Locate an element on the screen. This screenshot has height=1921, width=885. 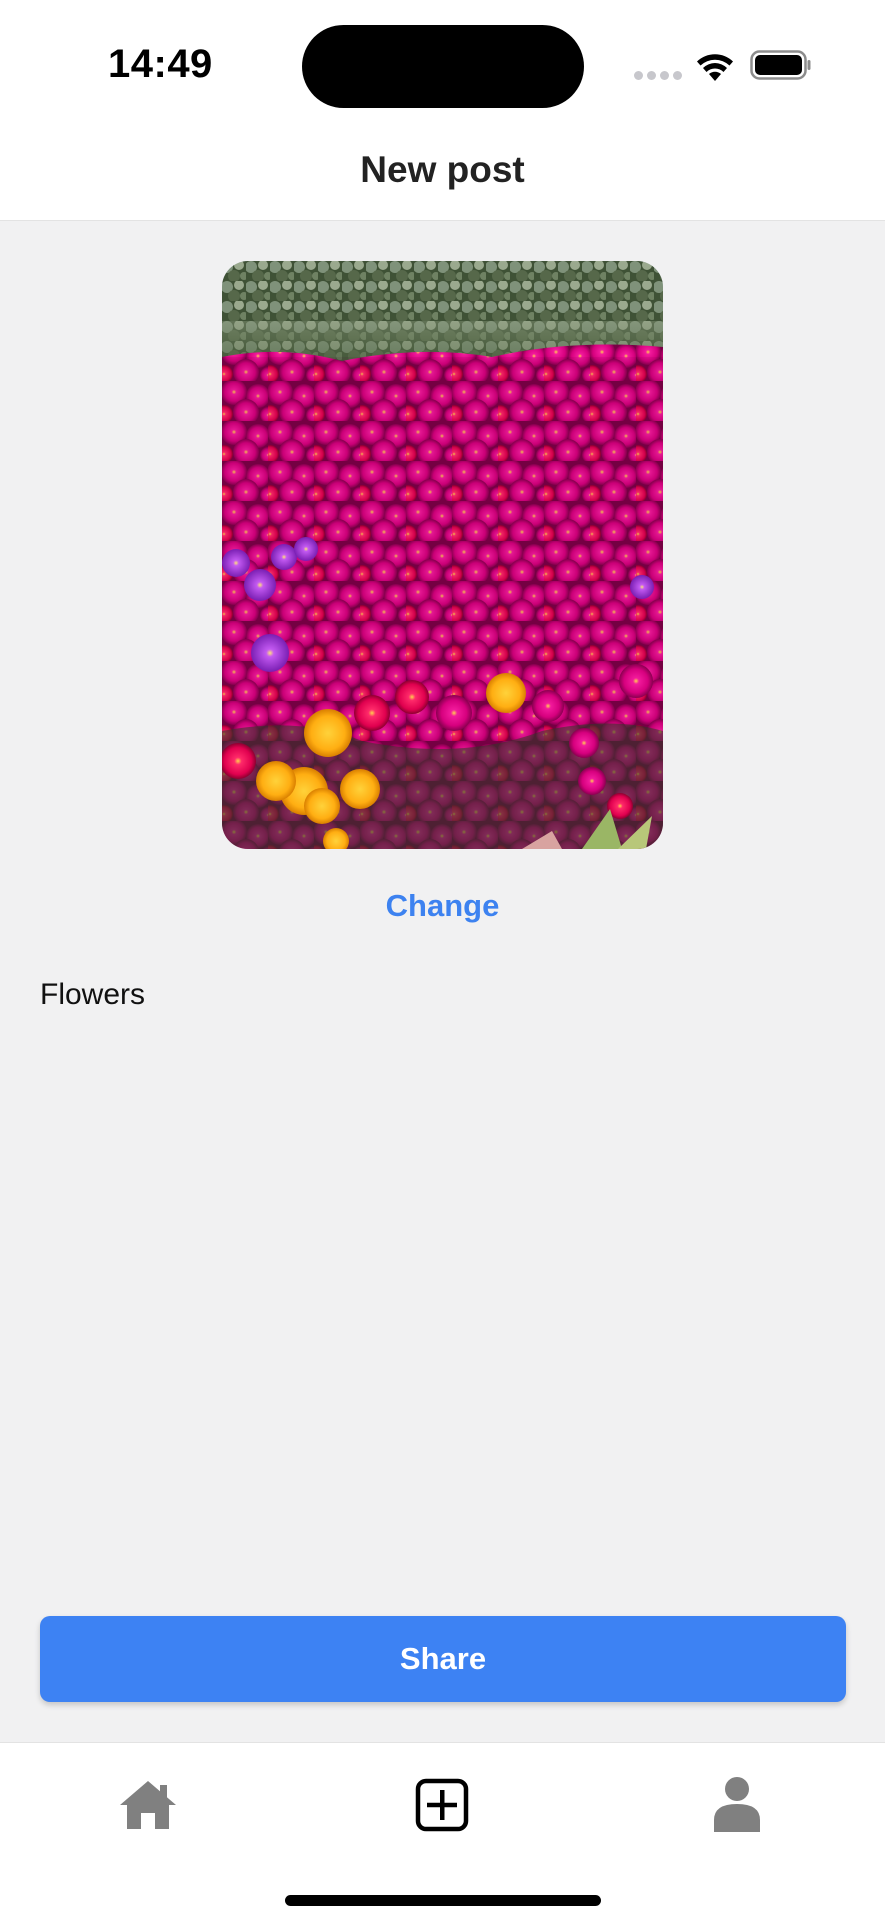
status-time: 14:49 is located at coordinates (160, 64).